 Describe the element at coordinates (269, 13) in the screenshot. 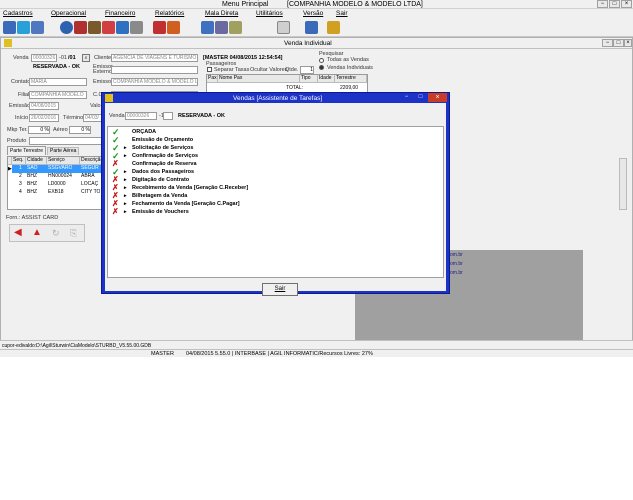

I see `menu-utilitarios: Utilitários` at that location.